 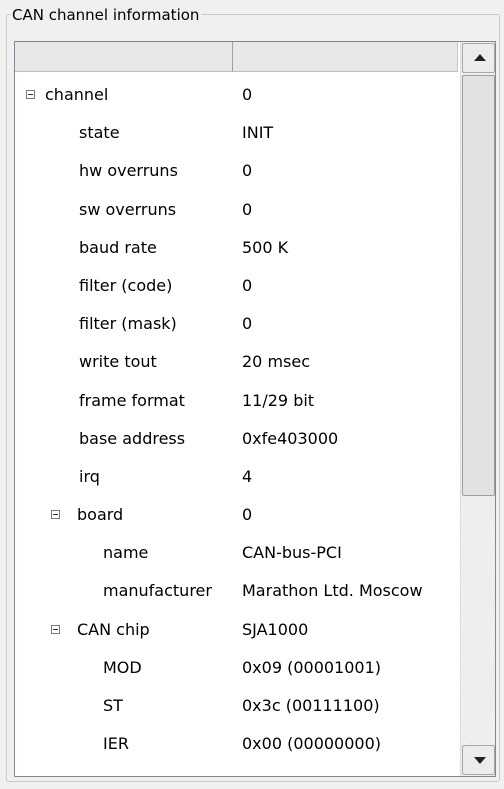 I want to click on tree-row-value: 500 K, so click(x=265, y=247).